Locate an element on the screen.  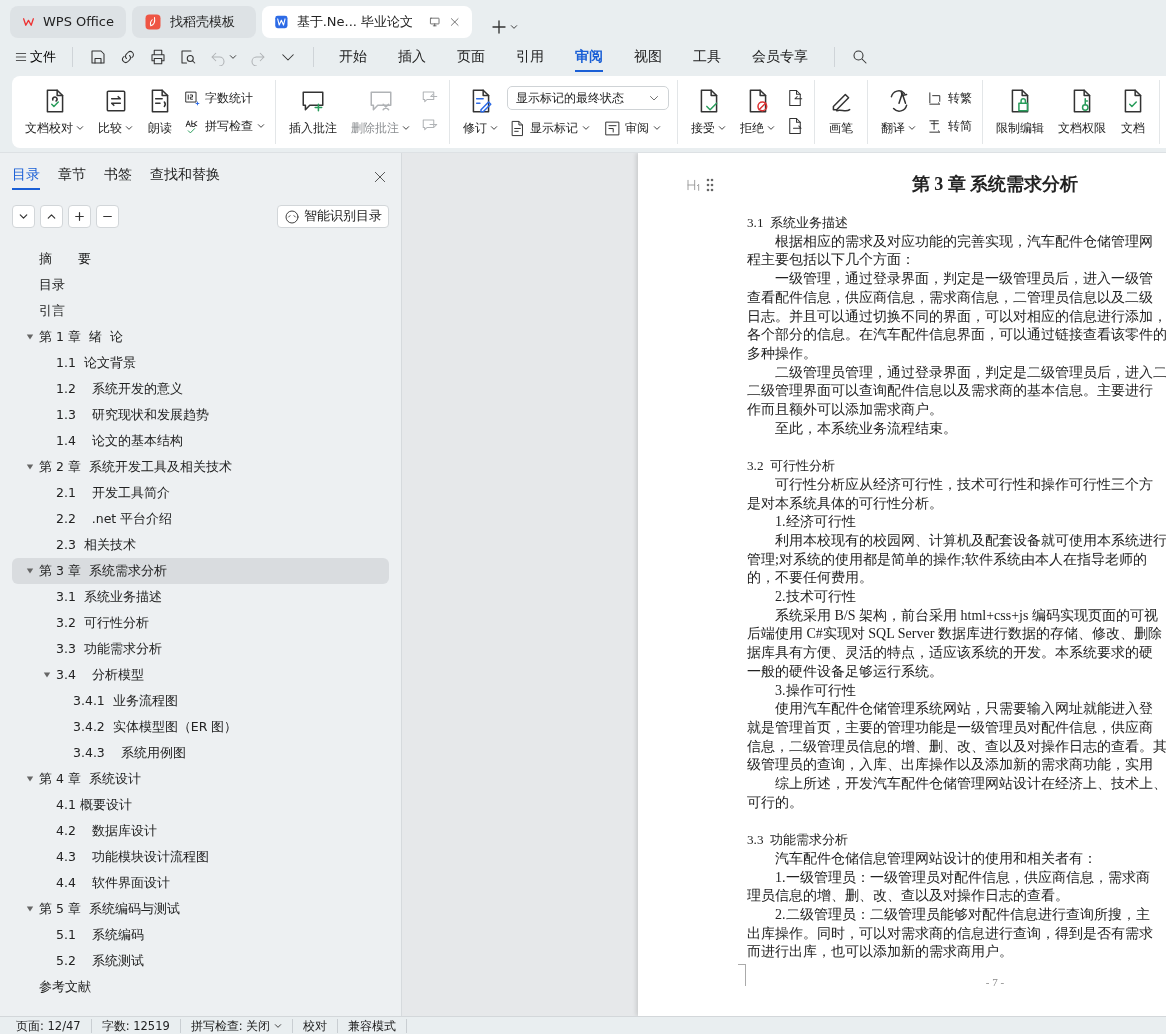
panel-tab: 书签 is located at coordinates (118, 177).